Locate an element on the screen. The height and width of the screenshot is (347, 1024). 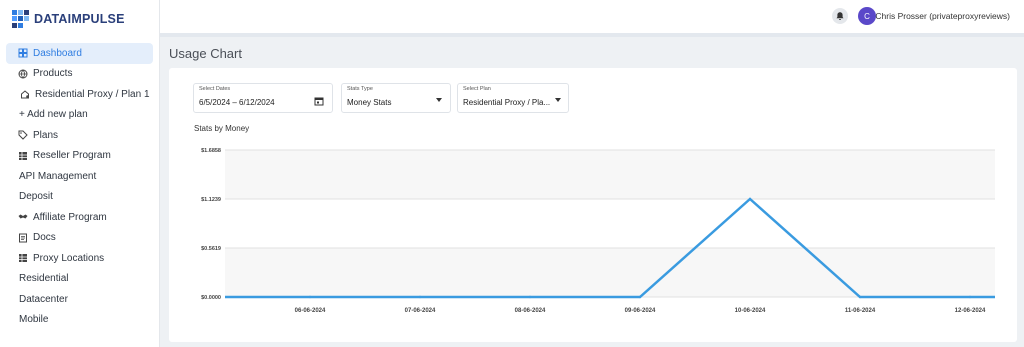
x-tick-label: 06-06-2024 is located at coordinates (310, 311).